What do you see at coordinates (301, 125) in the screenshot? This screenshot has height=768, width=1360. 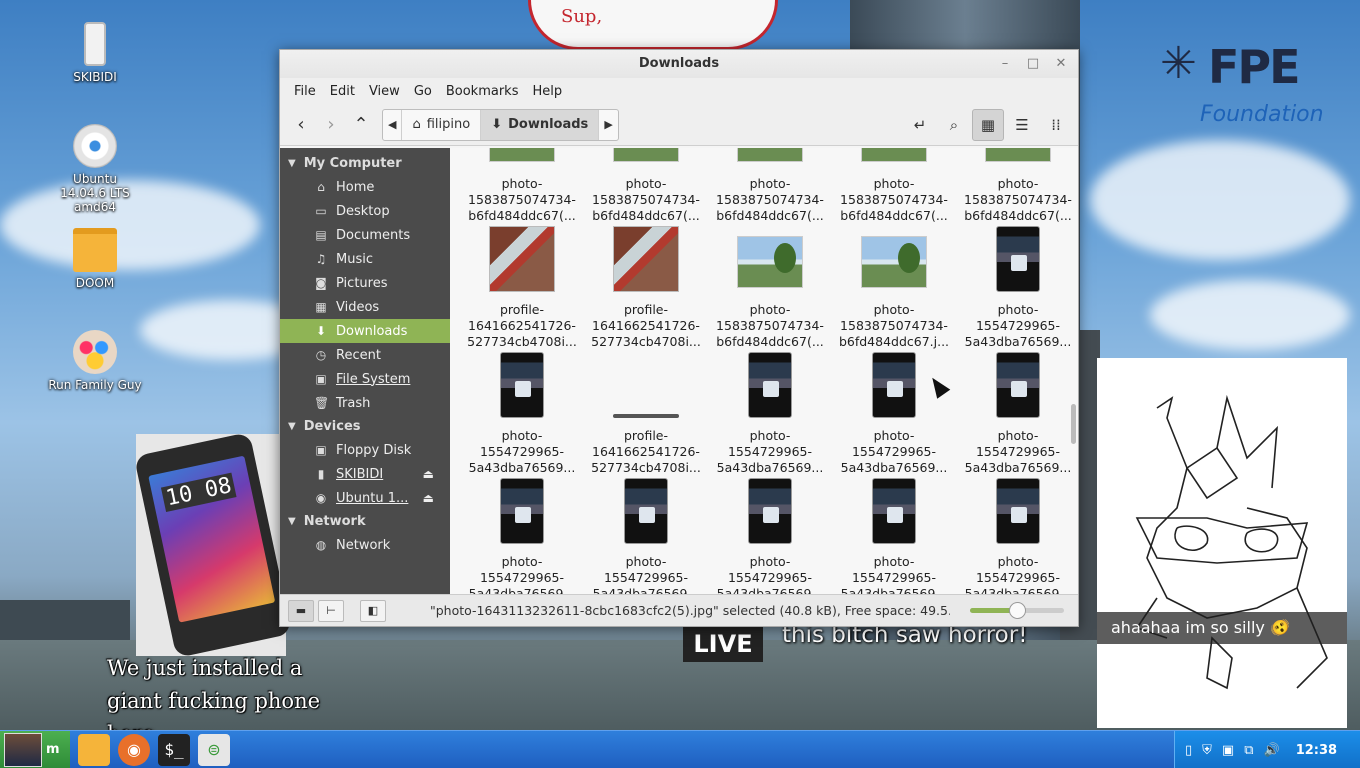 I see `back-button: ‹` at bounding box center [301, 125].